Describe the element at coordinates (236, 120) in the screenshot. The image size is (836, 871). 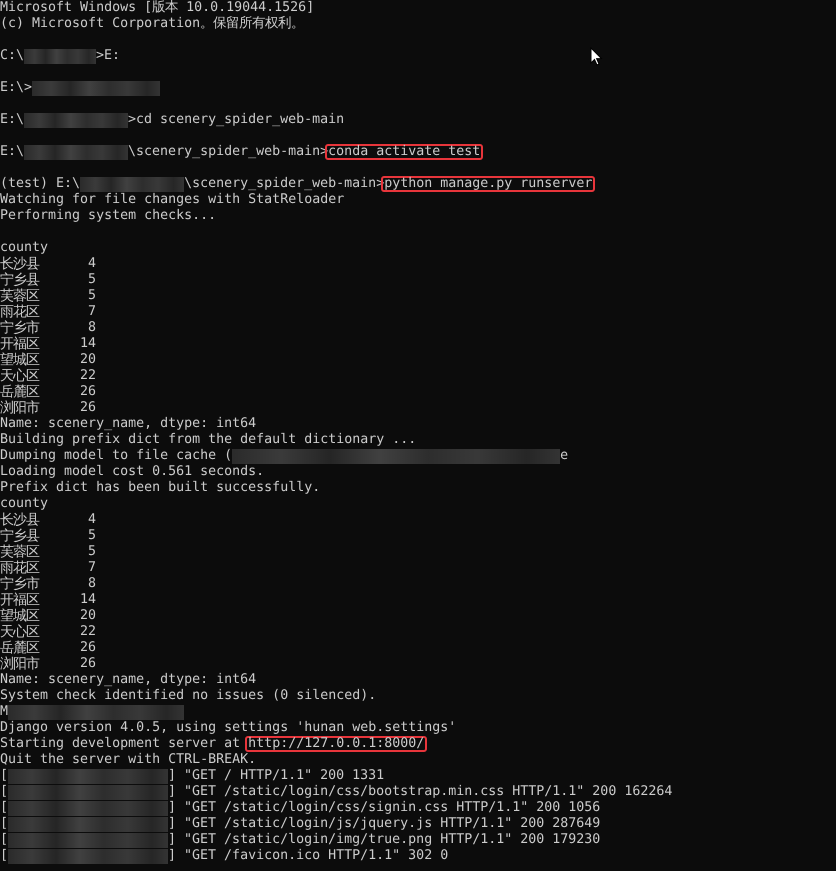
I see `console-text: >cd scenery_spider_web-main` at that location.